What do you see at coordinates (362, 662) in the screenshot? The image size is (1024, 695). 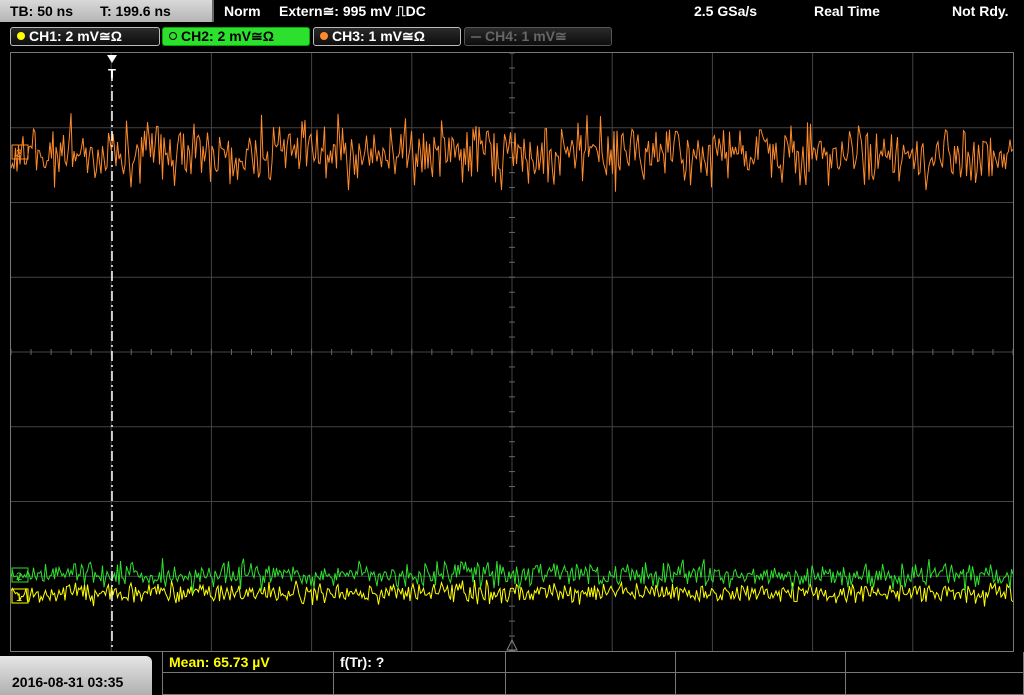 I see `trigger-frequency-measurement: f(Tr): ?` at bounding box center [362, 662].